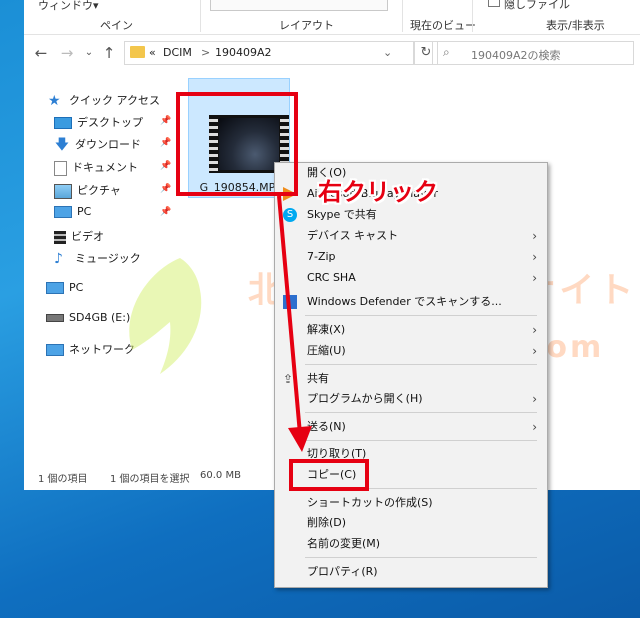 The width and height of the screenshot is (640, 618). I want to click on nav-item-videos: ビデオ, so click(79, 237).